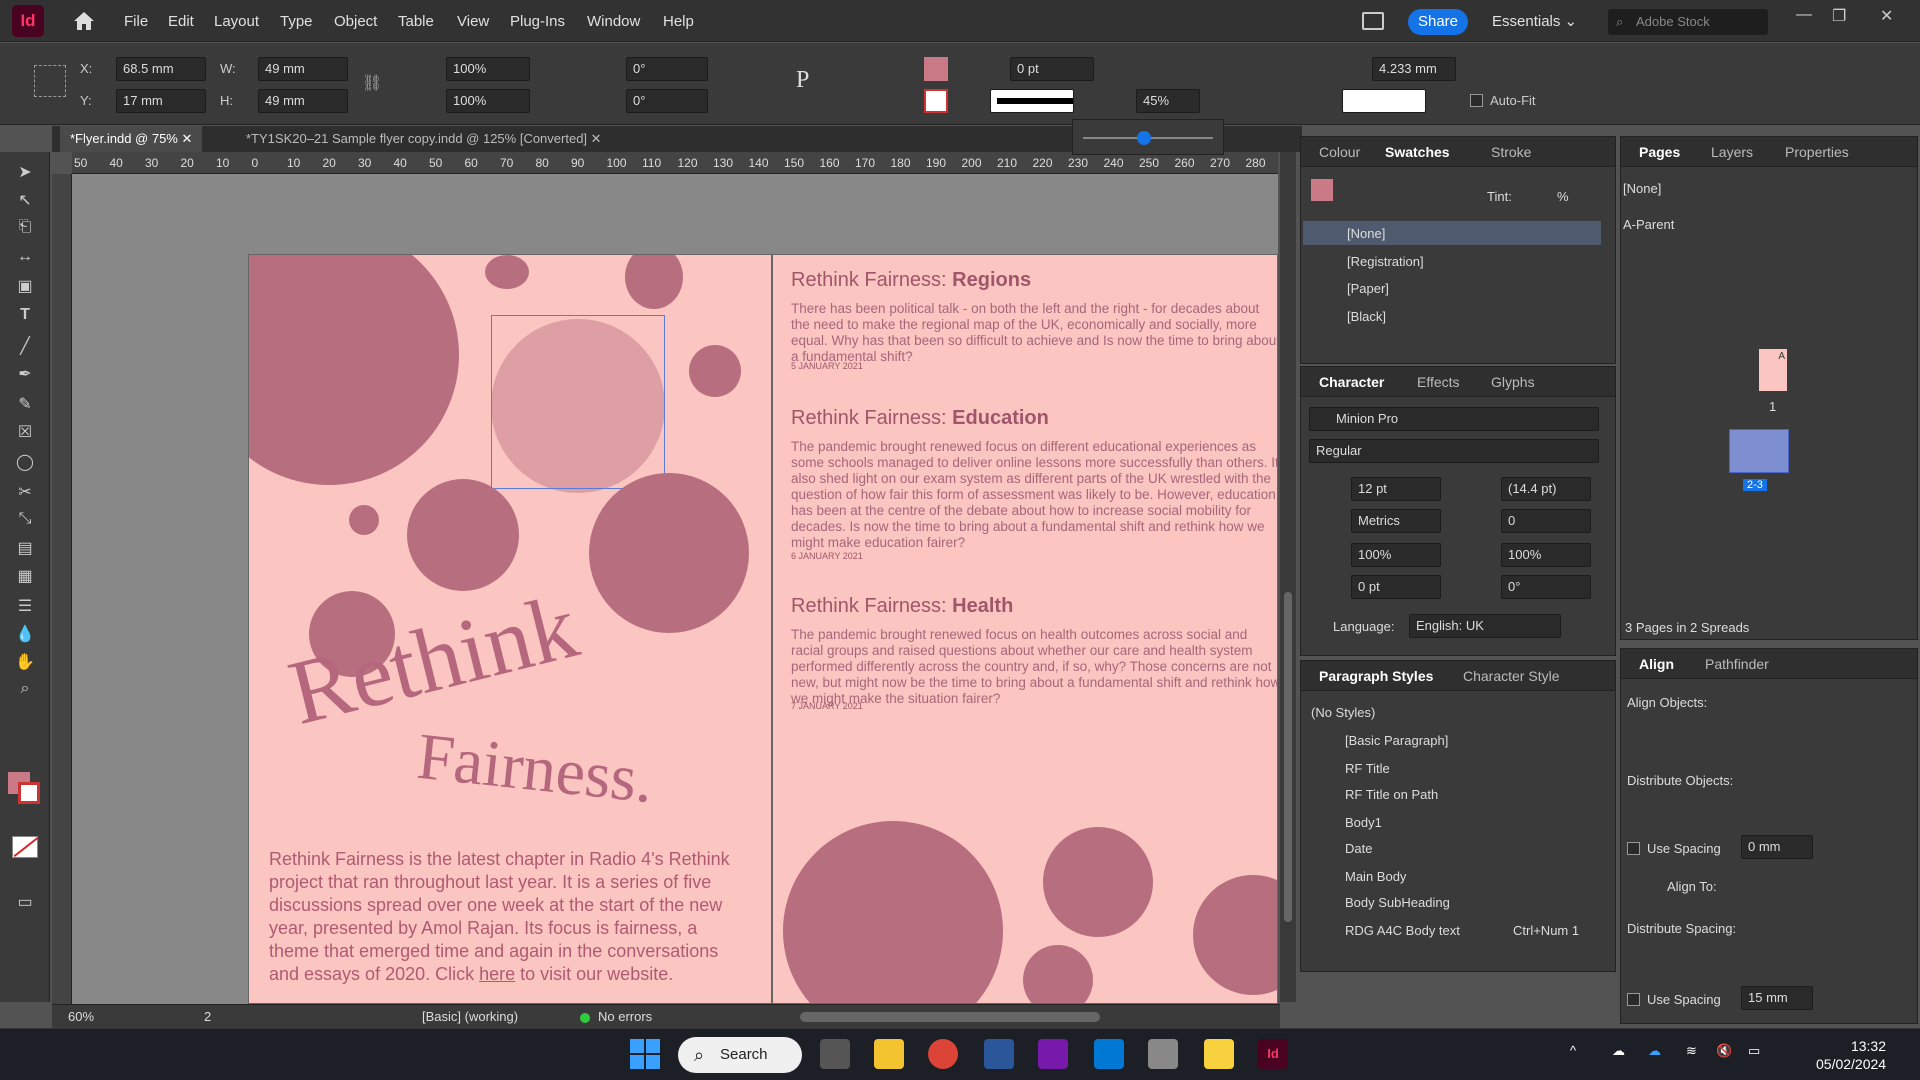 This screenshot has width=1920, height=1080. I want to click on system-clock: 13:32 05/02/2024, so click(1851, 1055).